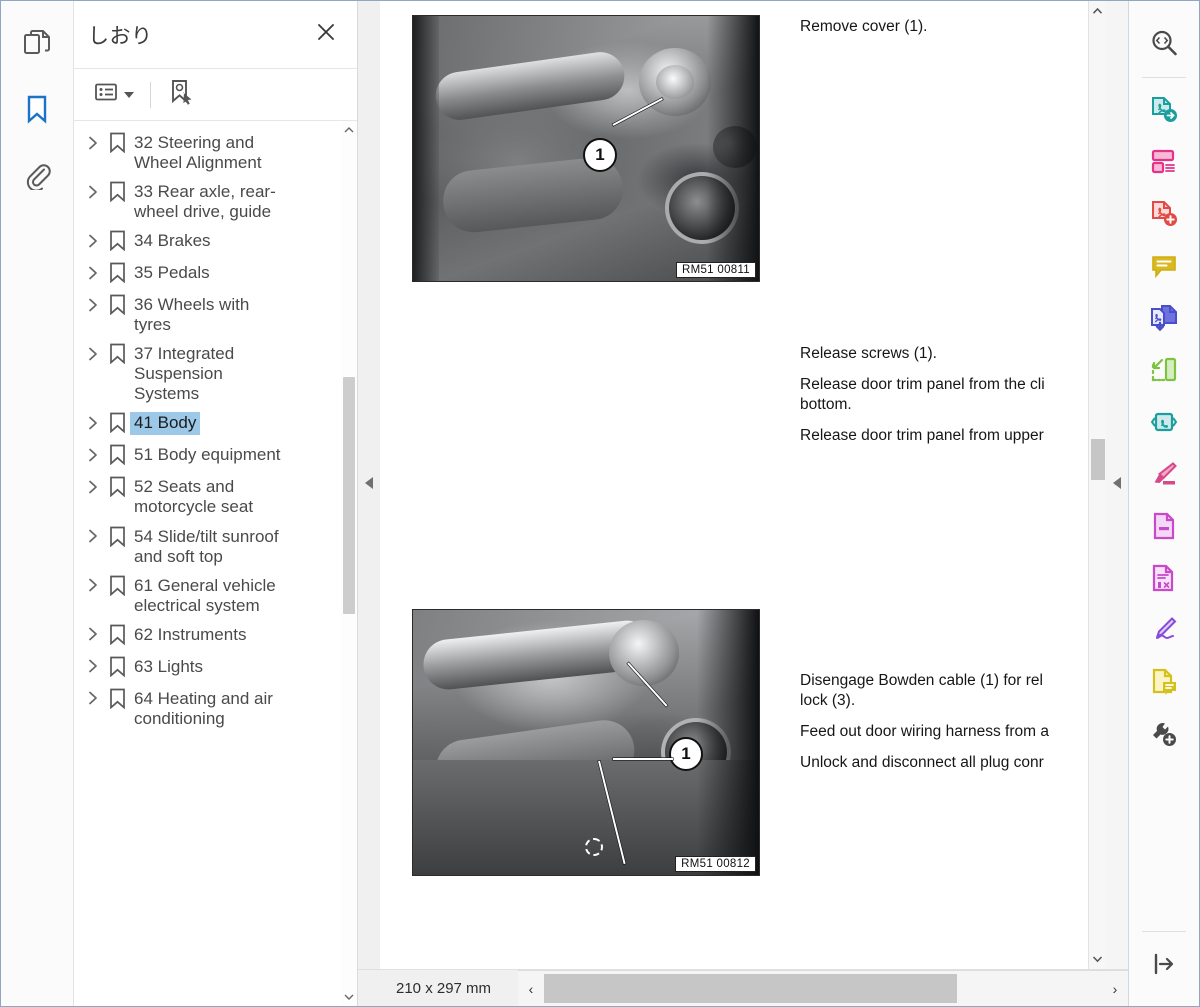 The height and width of the screenshot is (1007, 1200). Describe the element at coordinates (716, 270) in the screenshot. I see `figure-caption: RM51 00811` at that location.